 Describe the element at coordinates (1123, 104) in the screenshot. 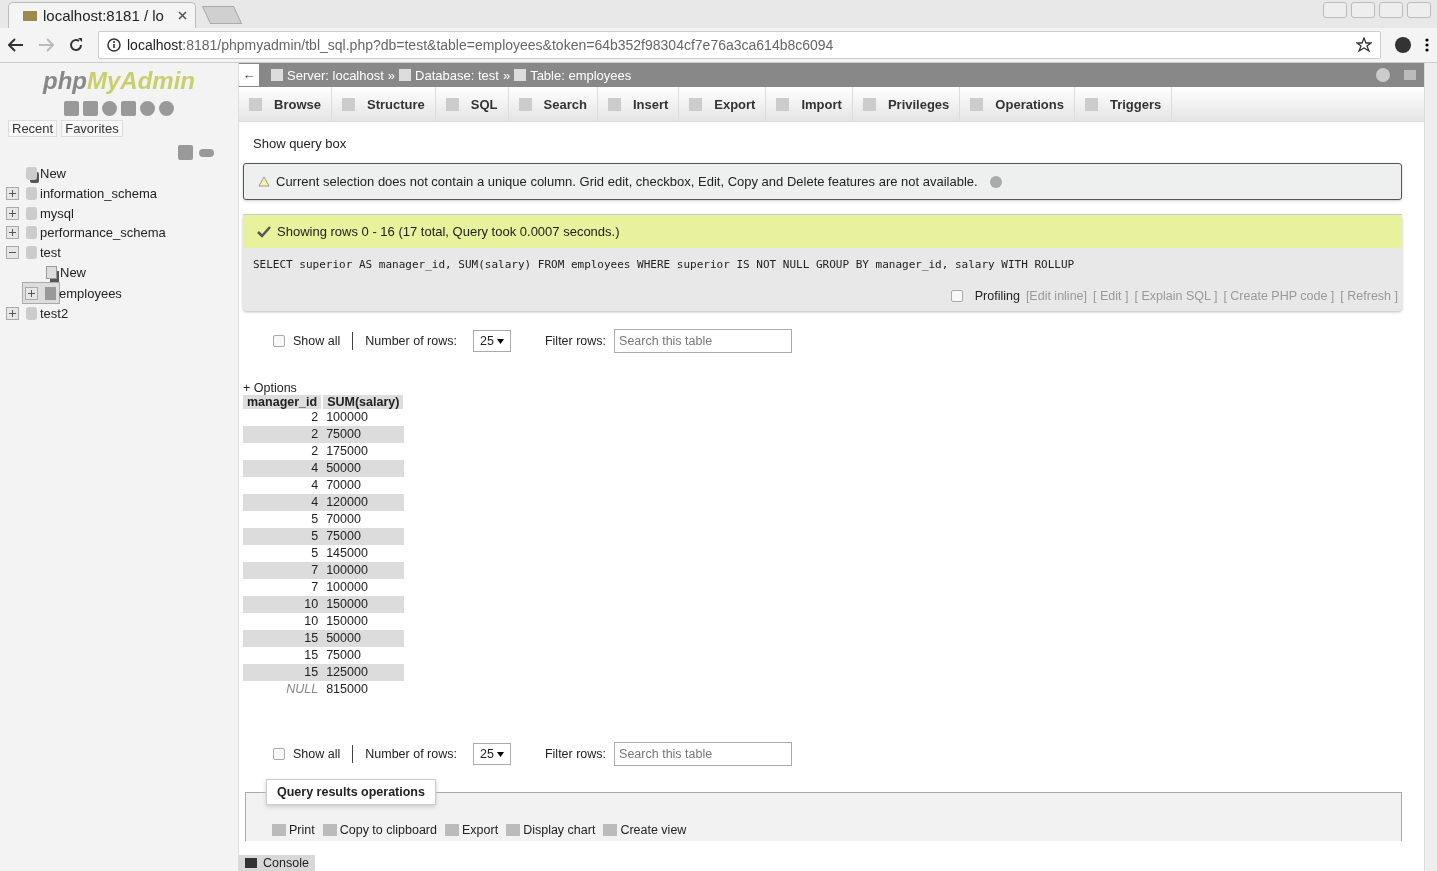

I see `menu-tab: Triggers` at that location.